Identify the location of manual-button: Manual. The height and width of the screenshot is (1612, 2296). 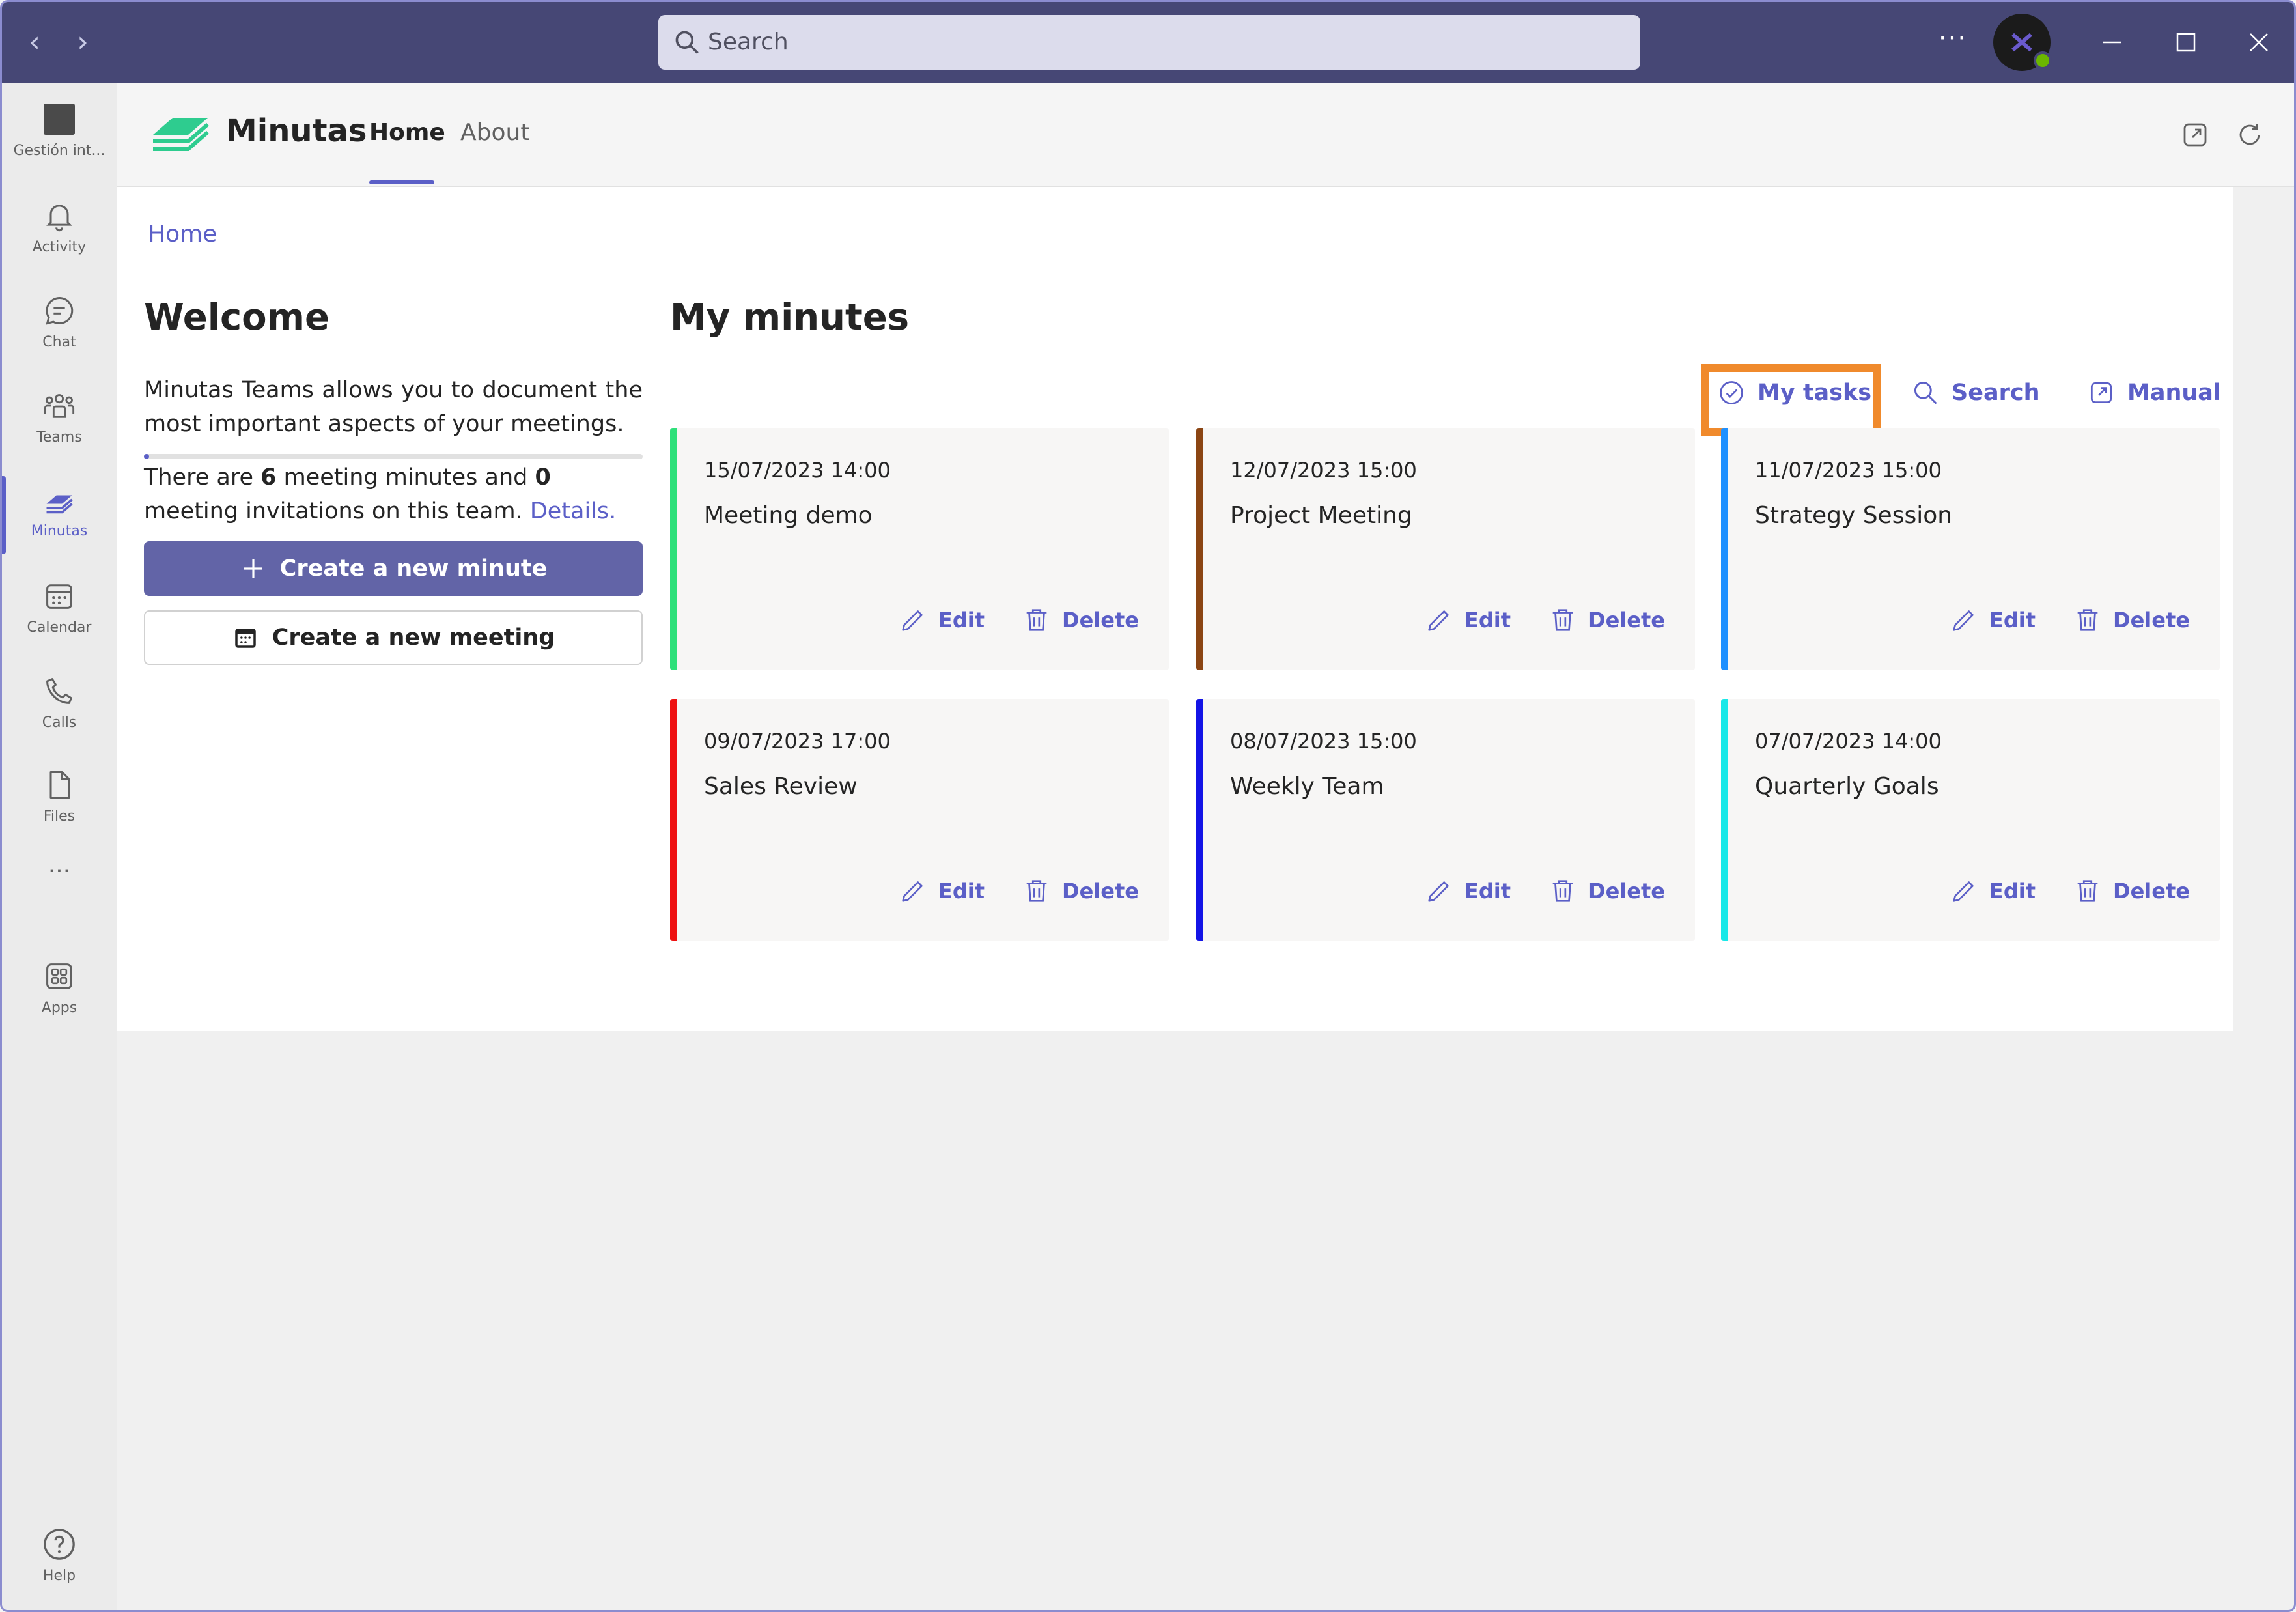
(2154, 393).